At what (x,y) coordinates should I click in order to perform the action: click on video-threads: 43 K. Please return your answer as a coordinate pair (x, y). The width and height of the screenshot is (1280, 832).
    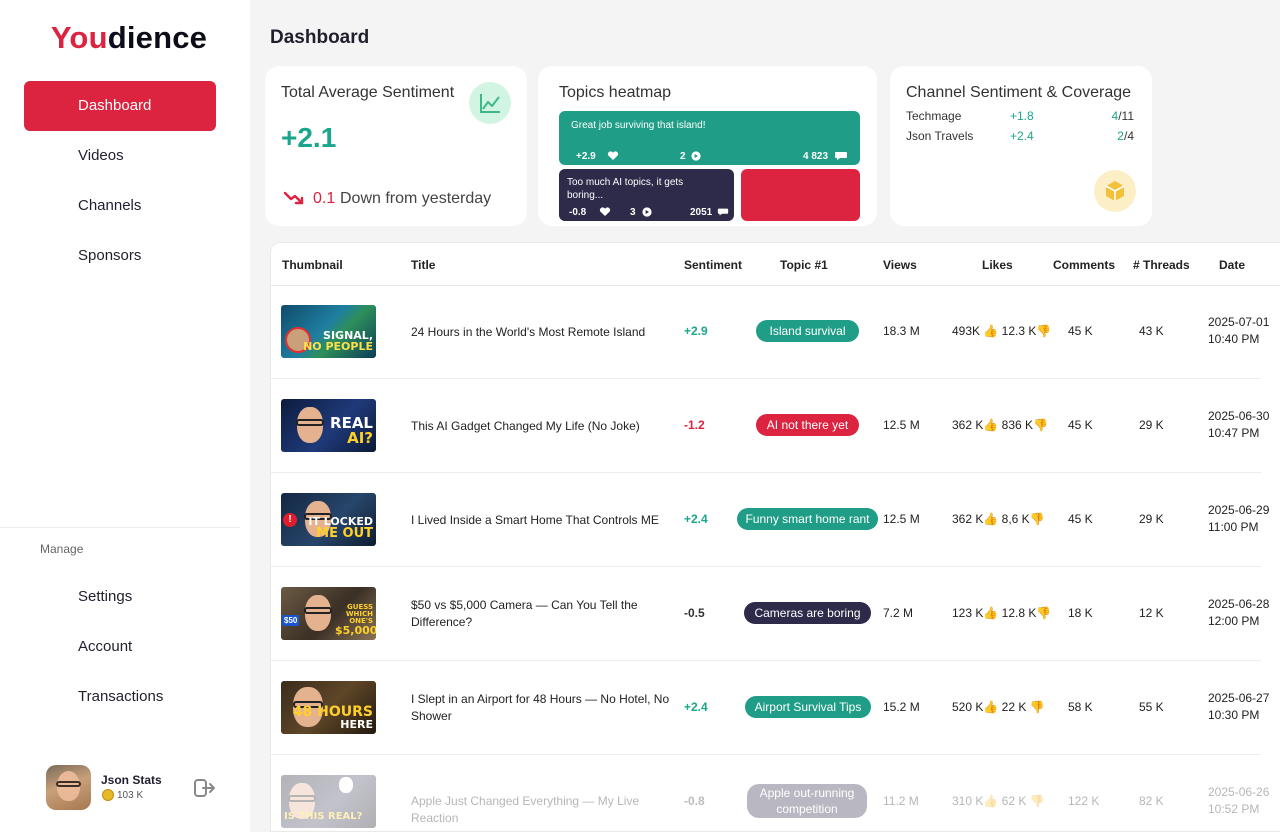
    Looking at the image, I should click on (1151, 331).